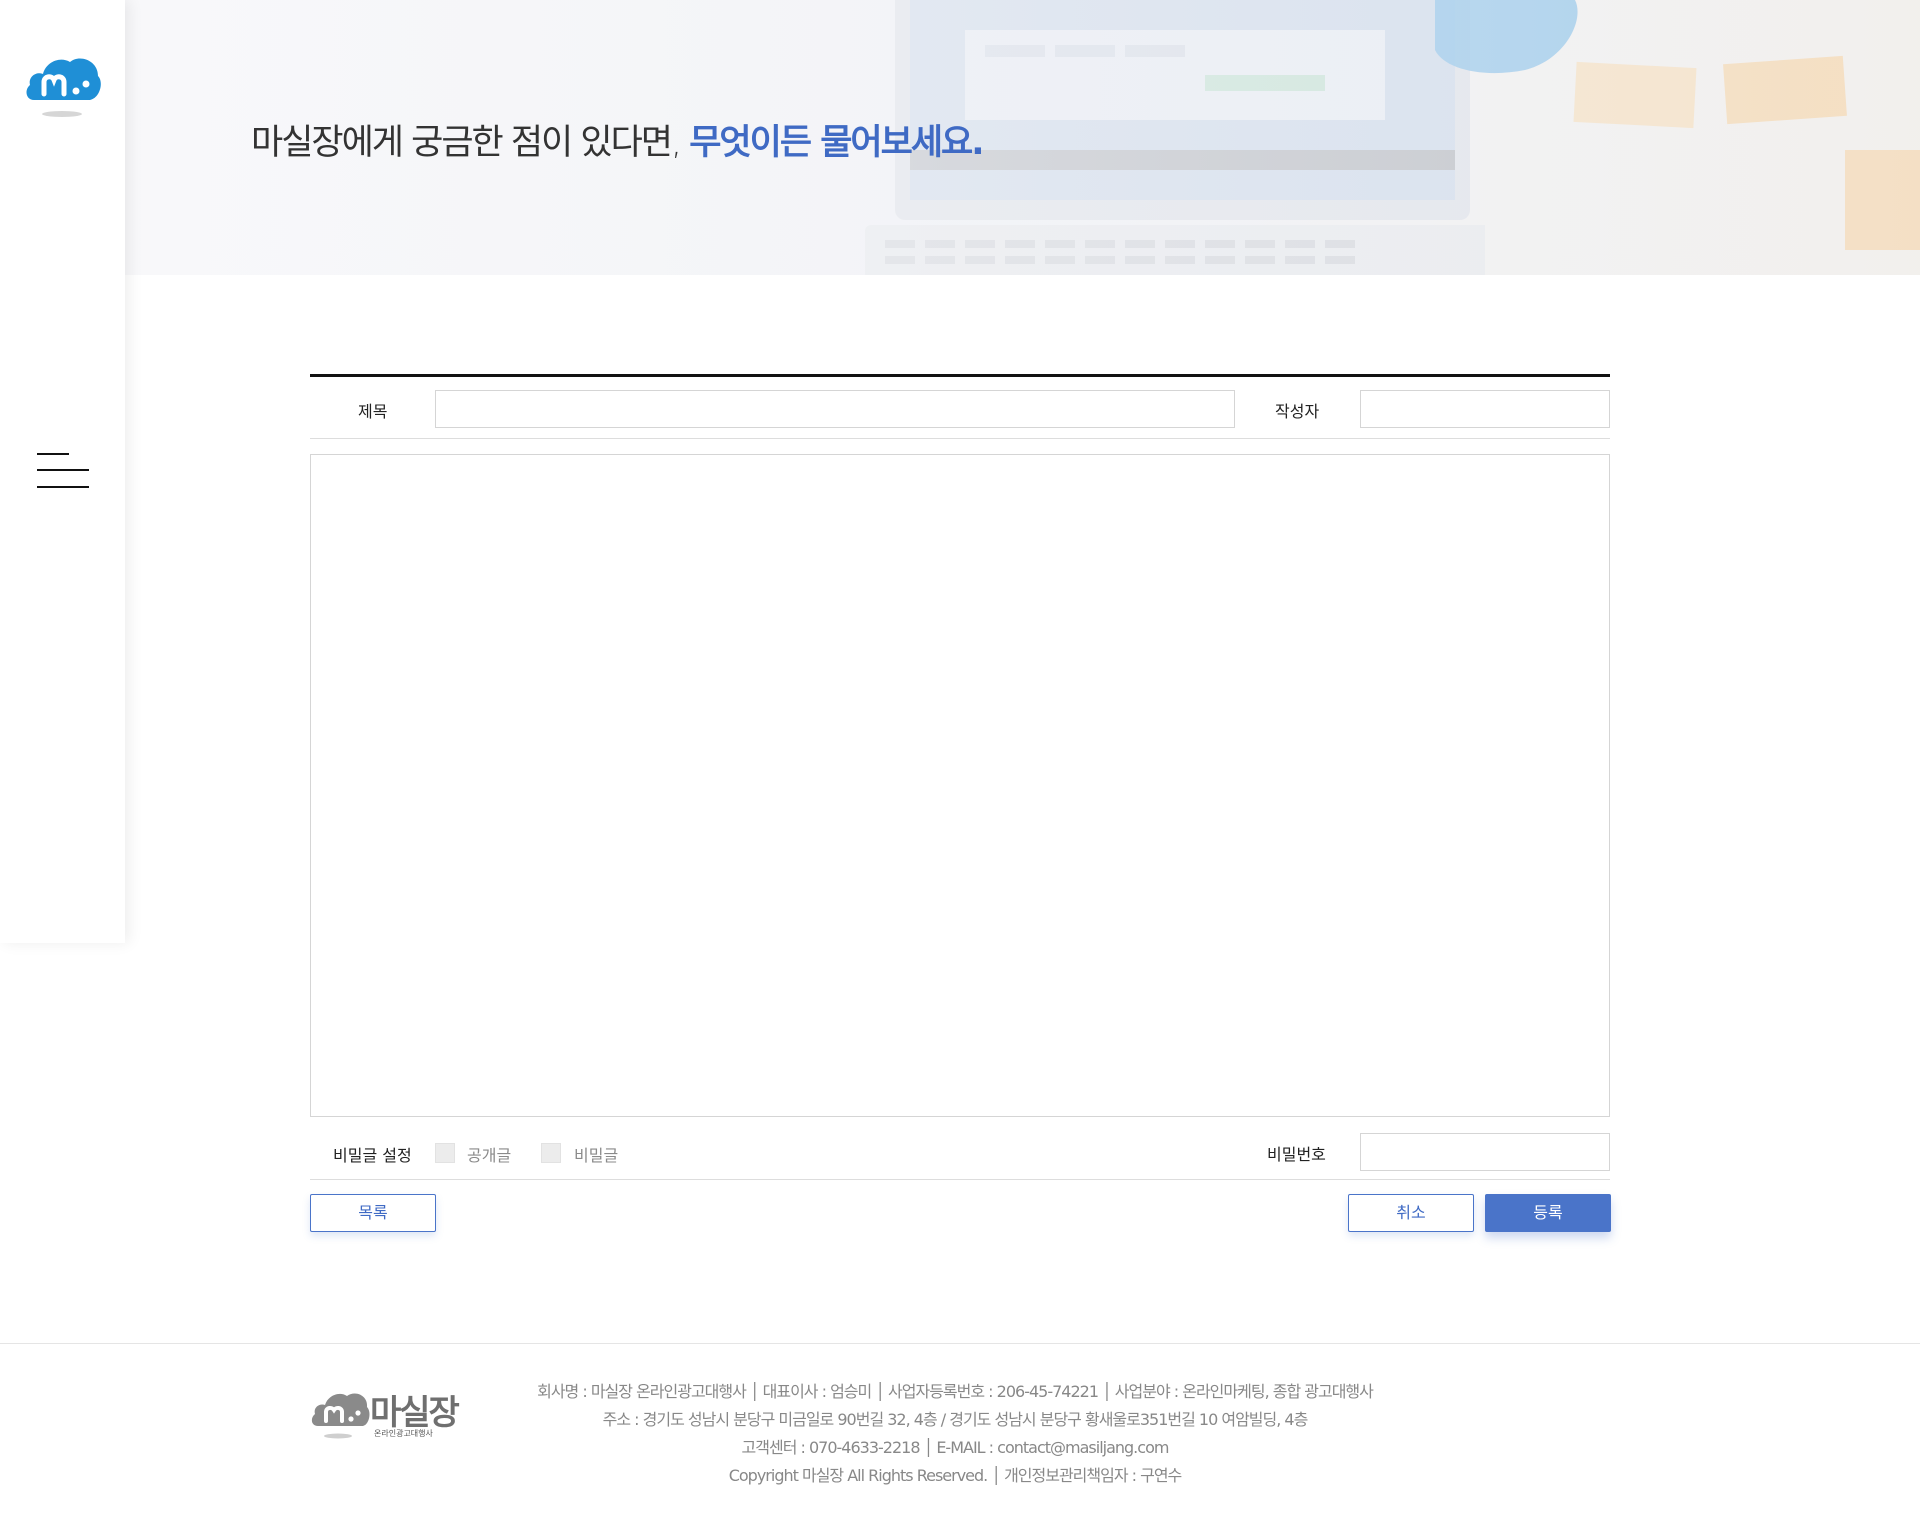 Image resolution: width=1920 pixels, height=1518 pixels. What do you see at coordinates (1411, 1213) in the screenshot?
I see `cancel-button: 취소` at bounding box center [1411, 1213].